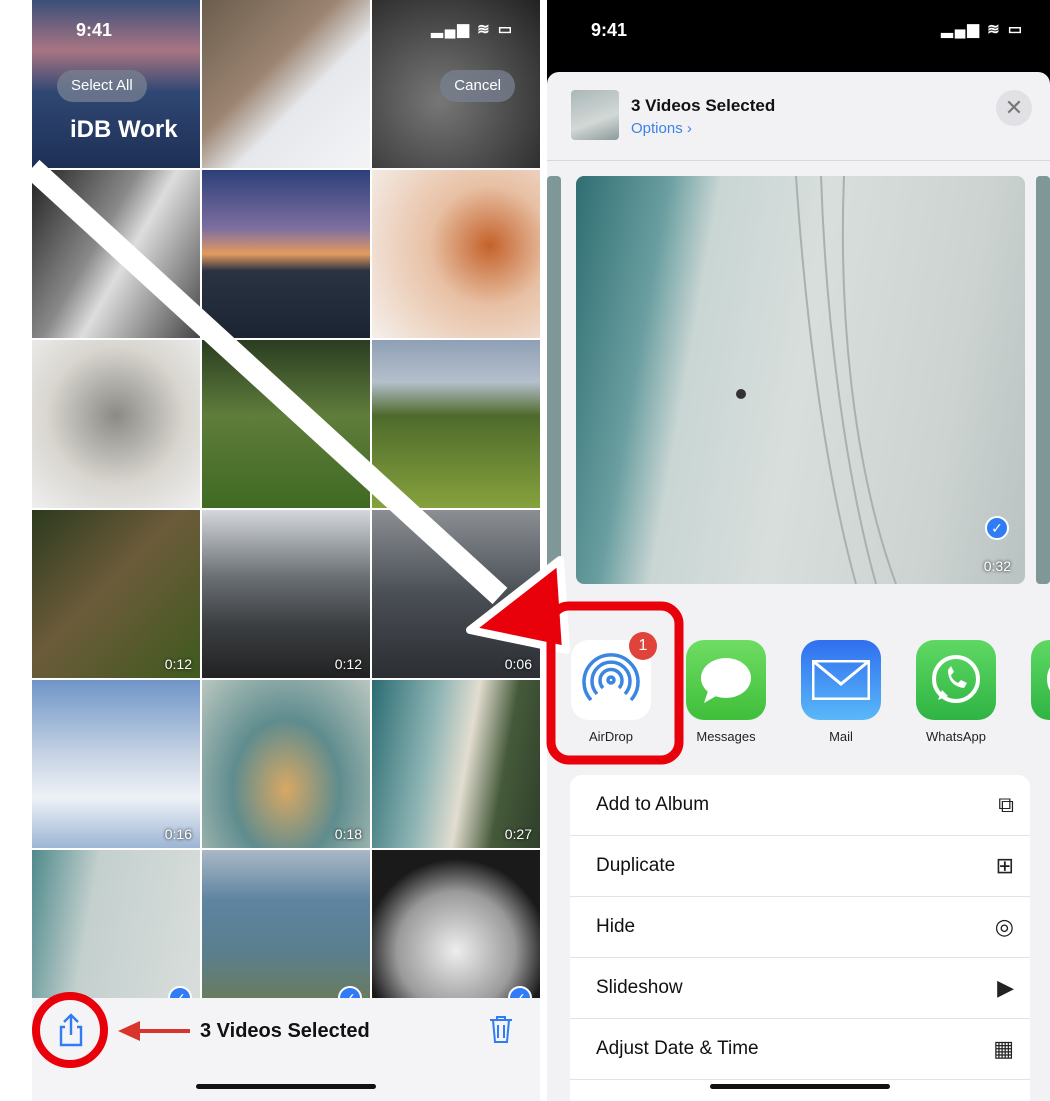 The image size is (1050, 1101). I want to click on selected-check-icon: ✓, so click(997, 528).